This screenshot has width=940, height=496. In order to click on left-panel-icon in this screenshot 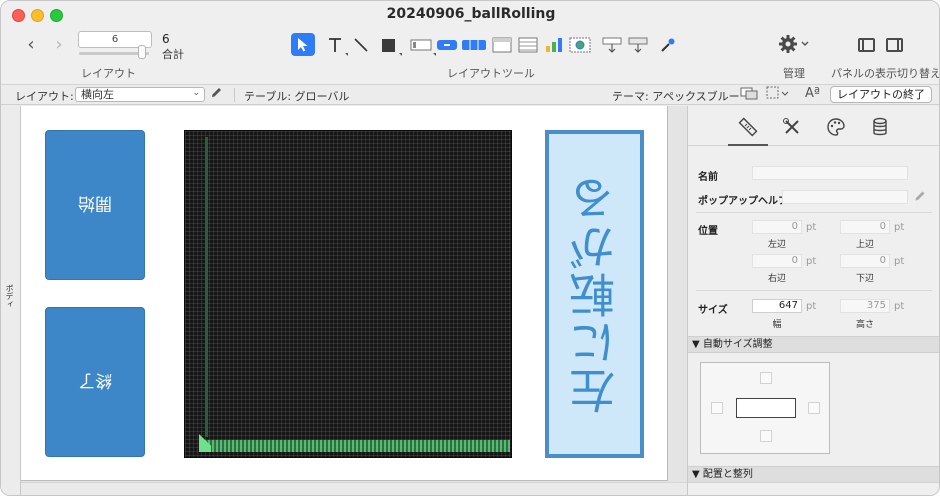, I will do `click(863, 45)`.